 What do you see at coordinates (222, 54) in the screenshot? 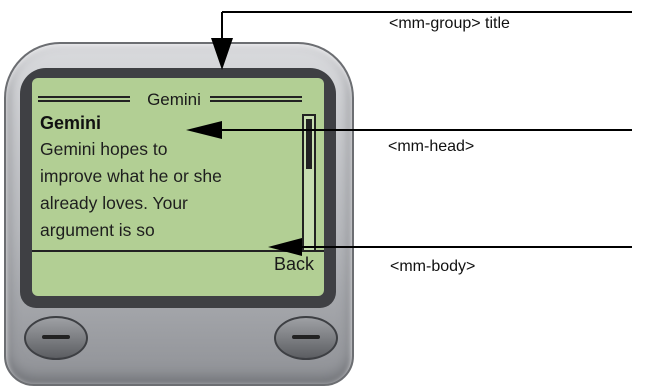
I see `down-arrow-icon` at bounding box center [222, 54].